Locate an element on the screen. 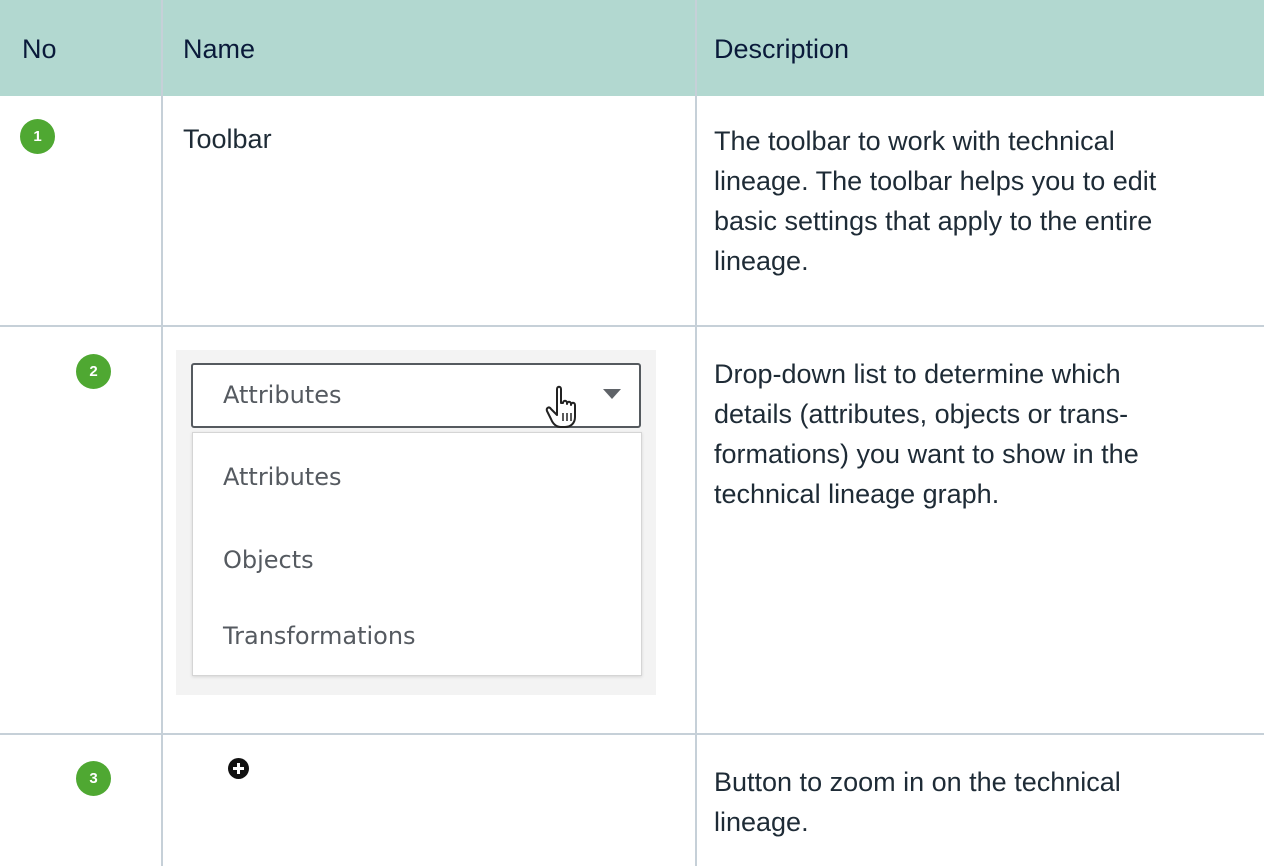 This screenshot has height=866, width=1264. hand-pointer-icon is located at coordinates (560, 406).